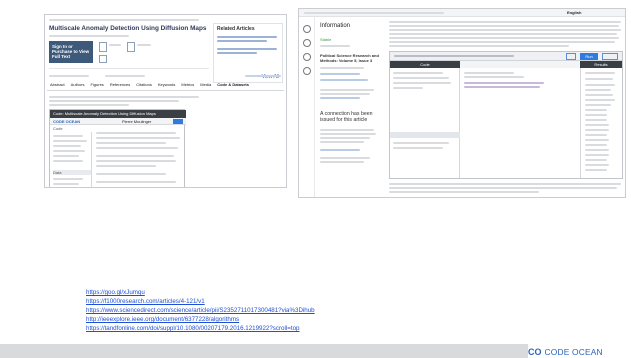  Describe the element at coordinates (131, 47) in the screenshot. I see `alerts-icon` at that location.